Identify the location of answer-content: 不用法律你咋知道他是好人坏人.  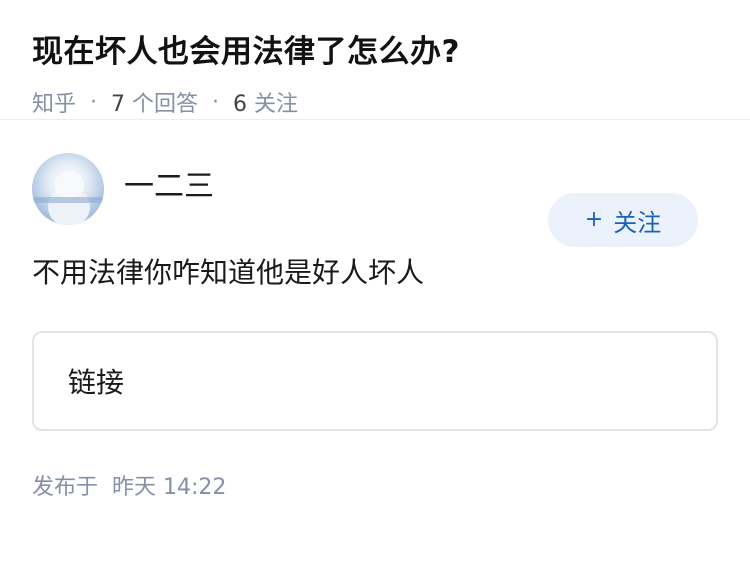
(228, 272).